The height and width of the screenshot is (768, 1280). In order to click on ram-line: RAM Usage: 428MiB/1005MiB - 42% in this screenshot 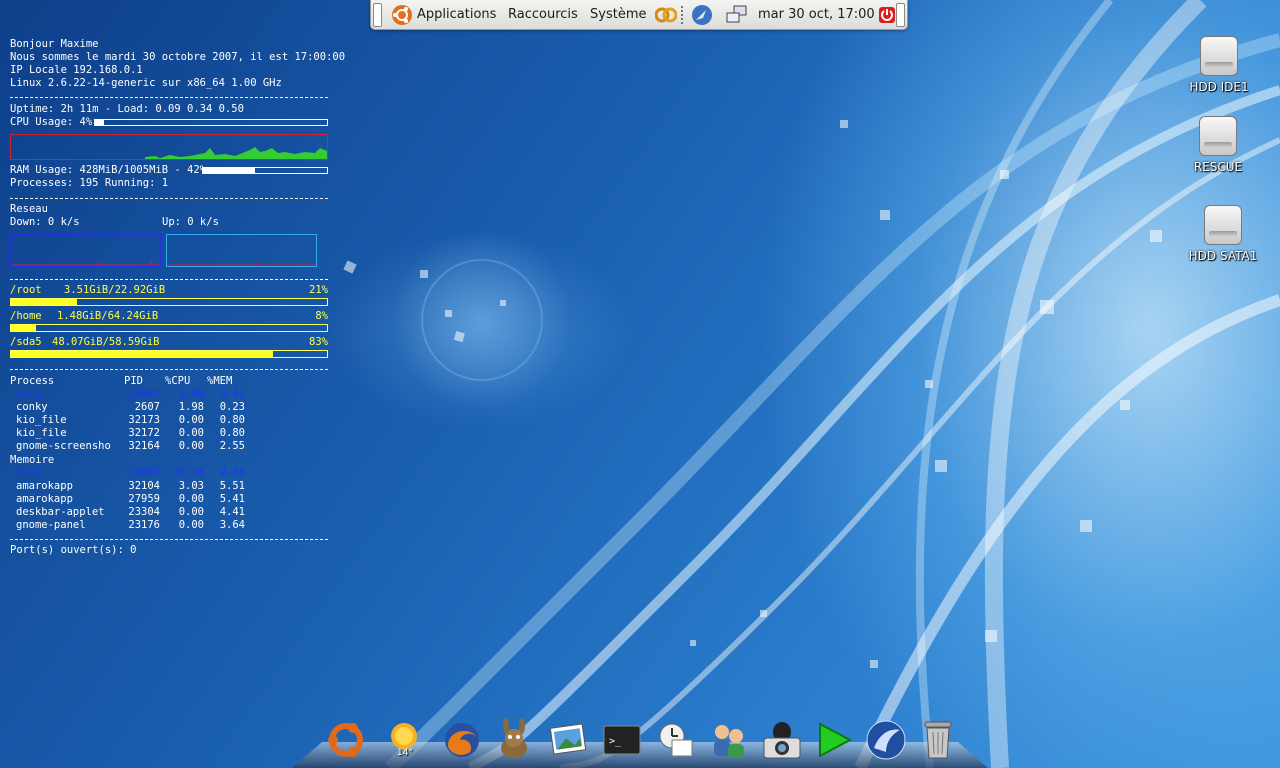, I will do `click(108, 170)`.